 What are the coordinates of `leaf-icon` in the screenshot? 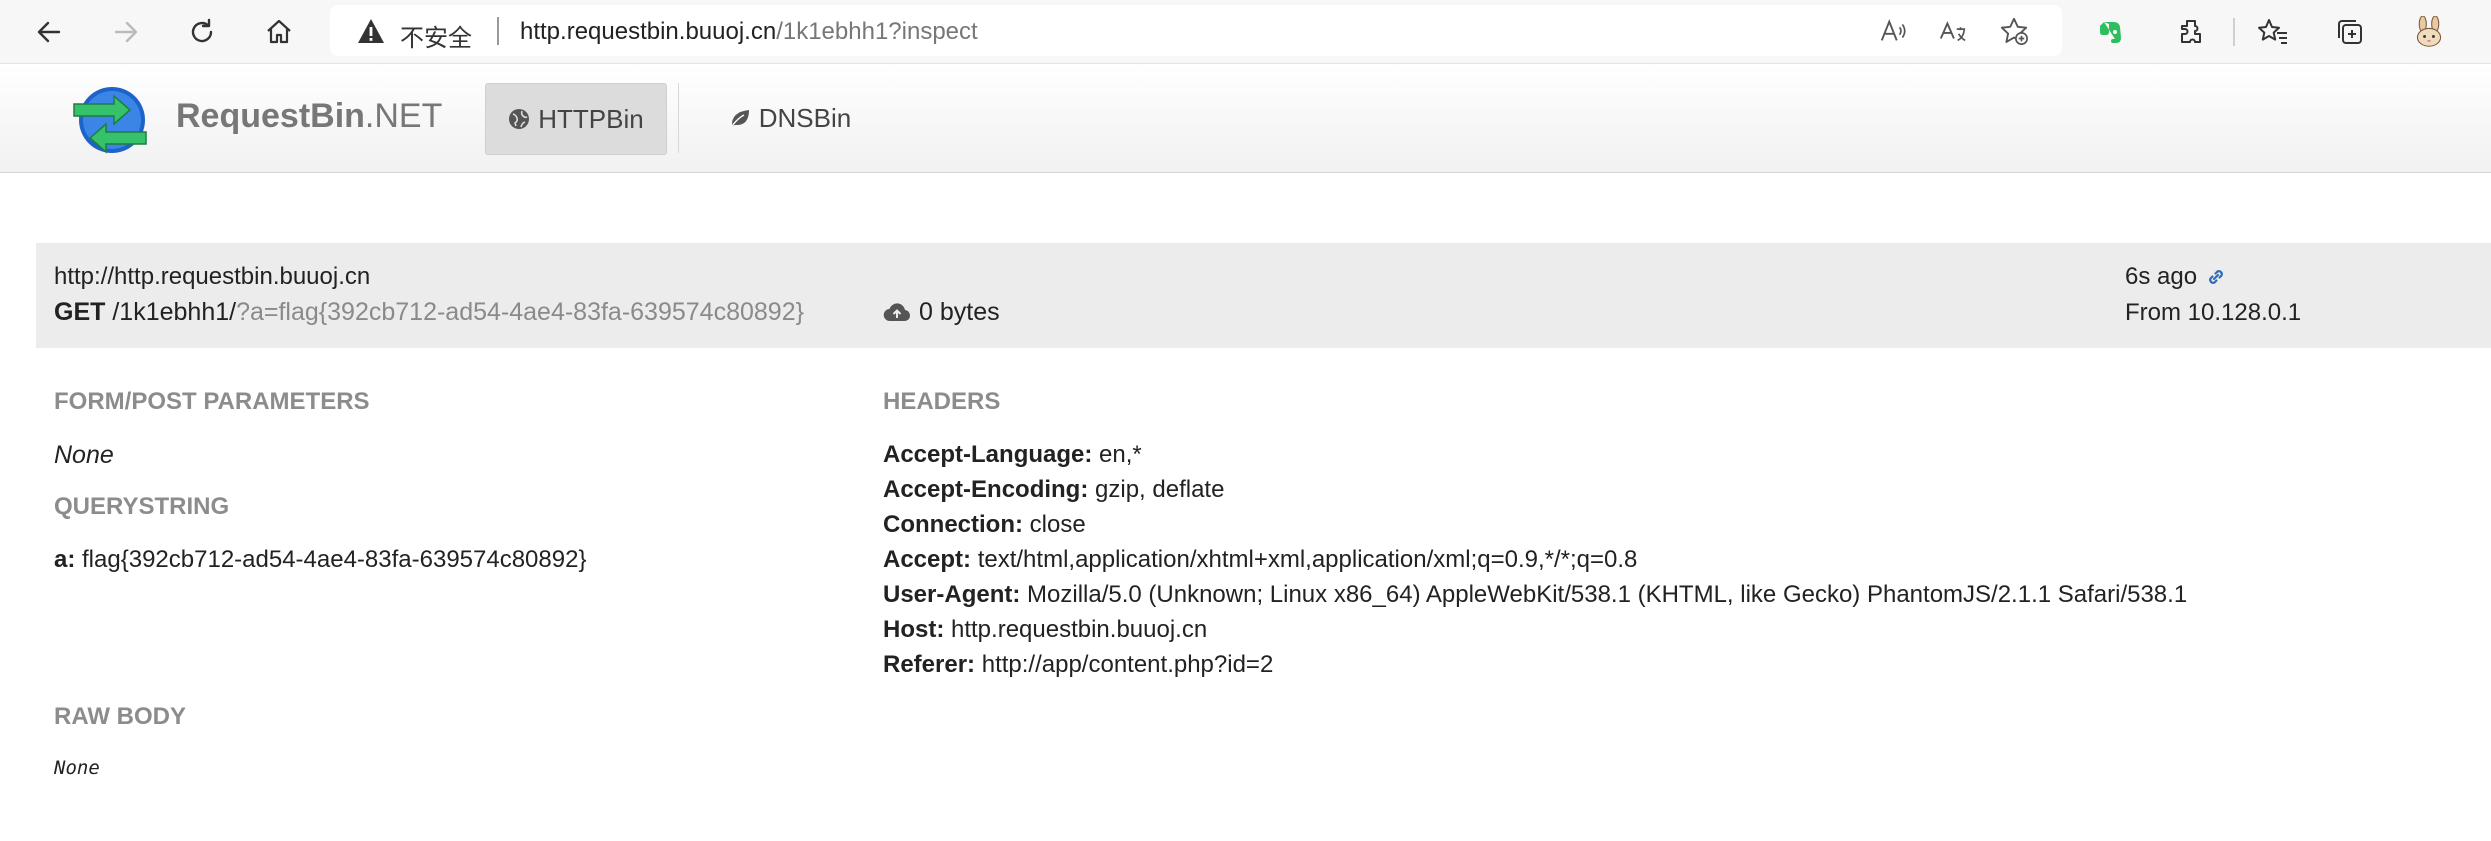 It's located at (740, 118).